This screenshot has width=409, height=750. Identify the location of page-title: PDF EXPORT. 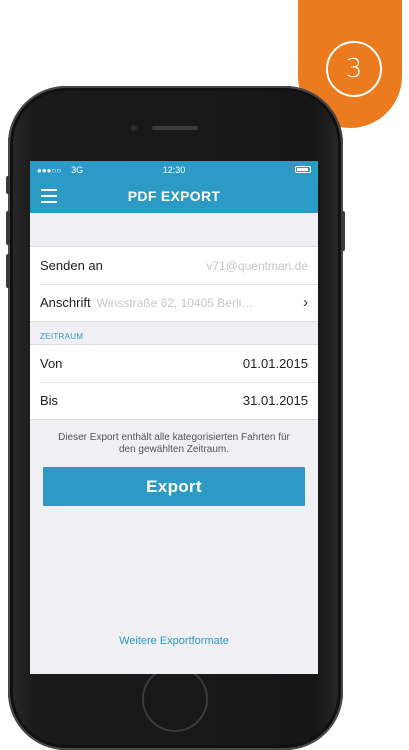
(174, 196).